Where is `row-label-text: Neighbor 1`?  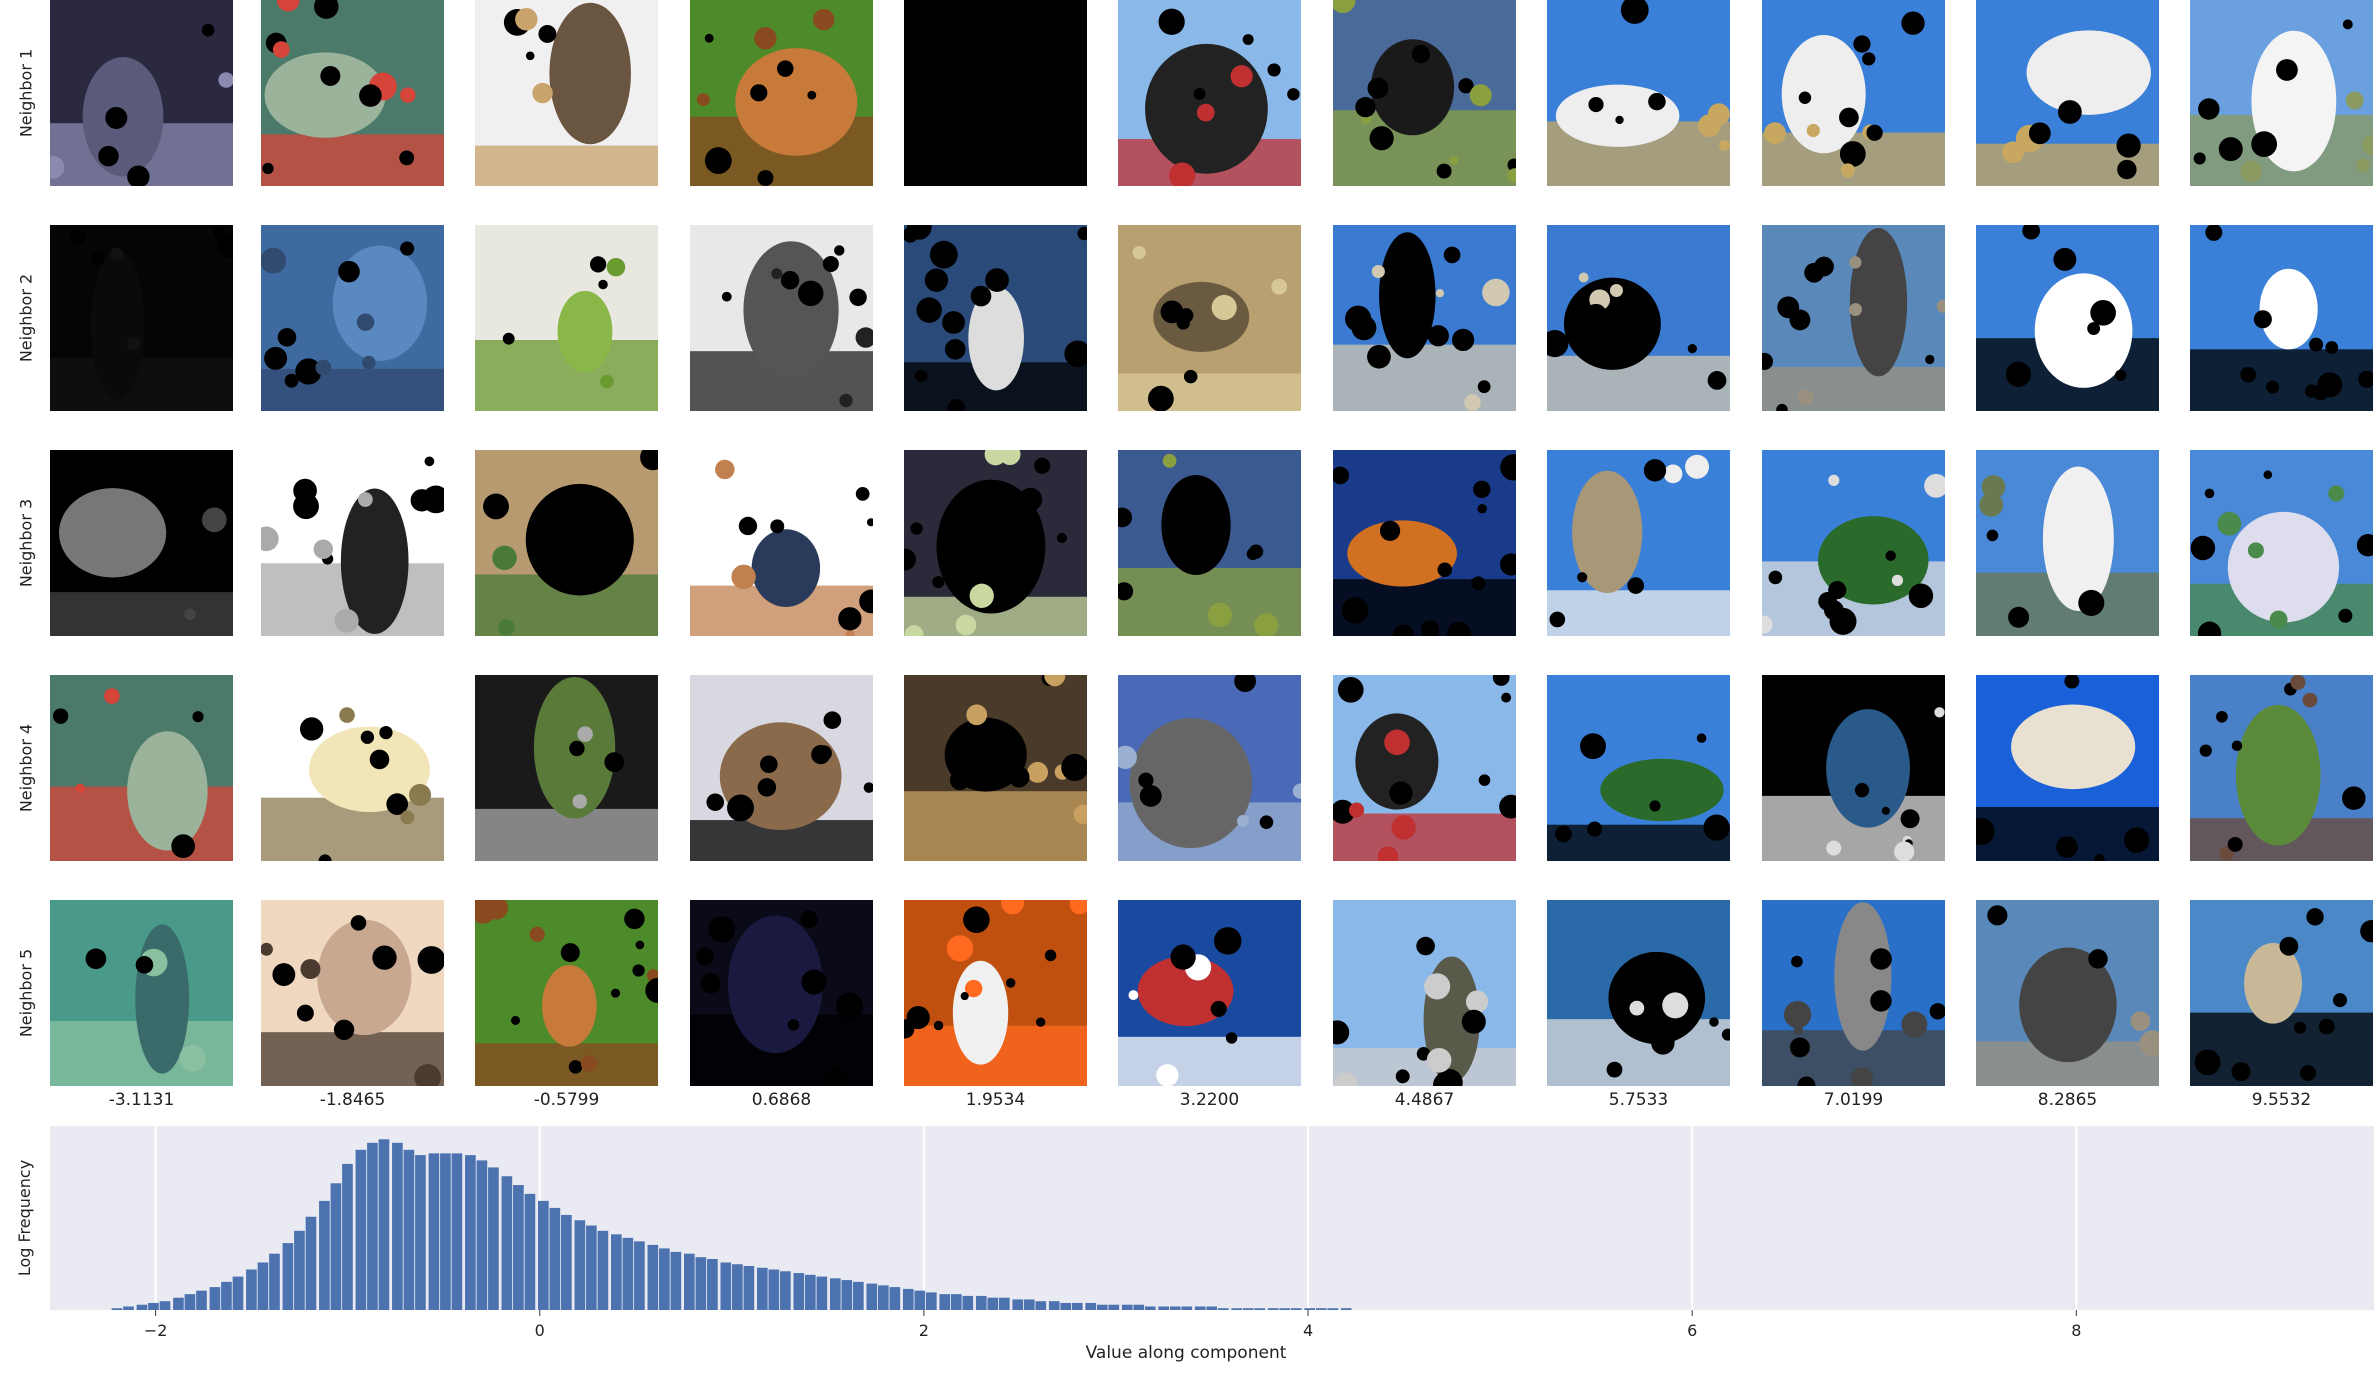
row-label-text: Neighbor 1 is located at coordinates (26, 93).